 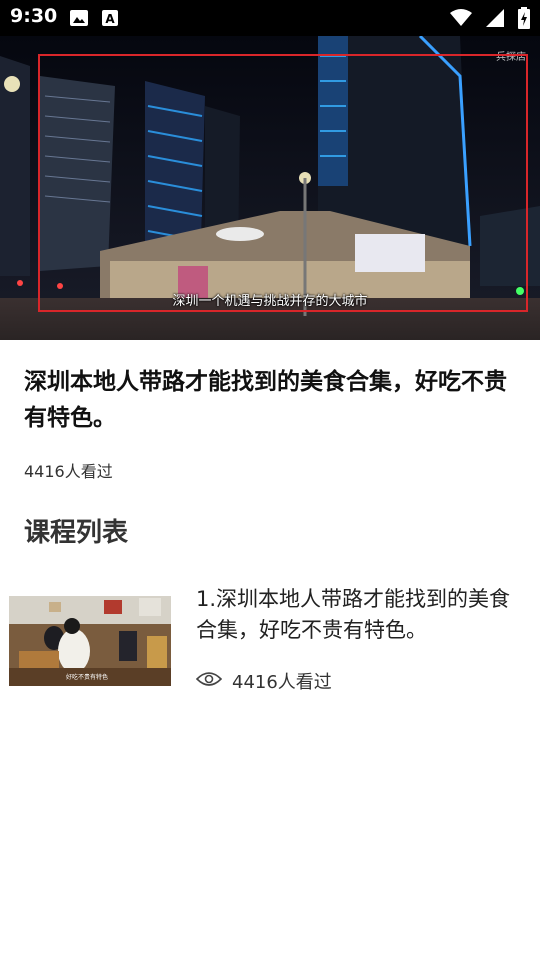 I want to click on course-title: 深圳本地人带路才能找到的美食合集，好吃不贵有特色。, so click(x=265, y=400).